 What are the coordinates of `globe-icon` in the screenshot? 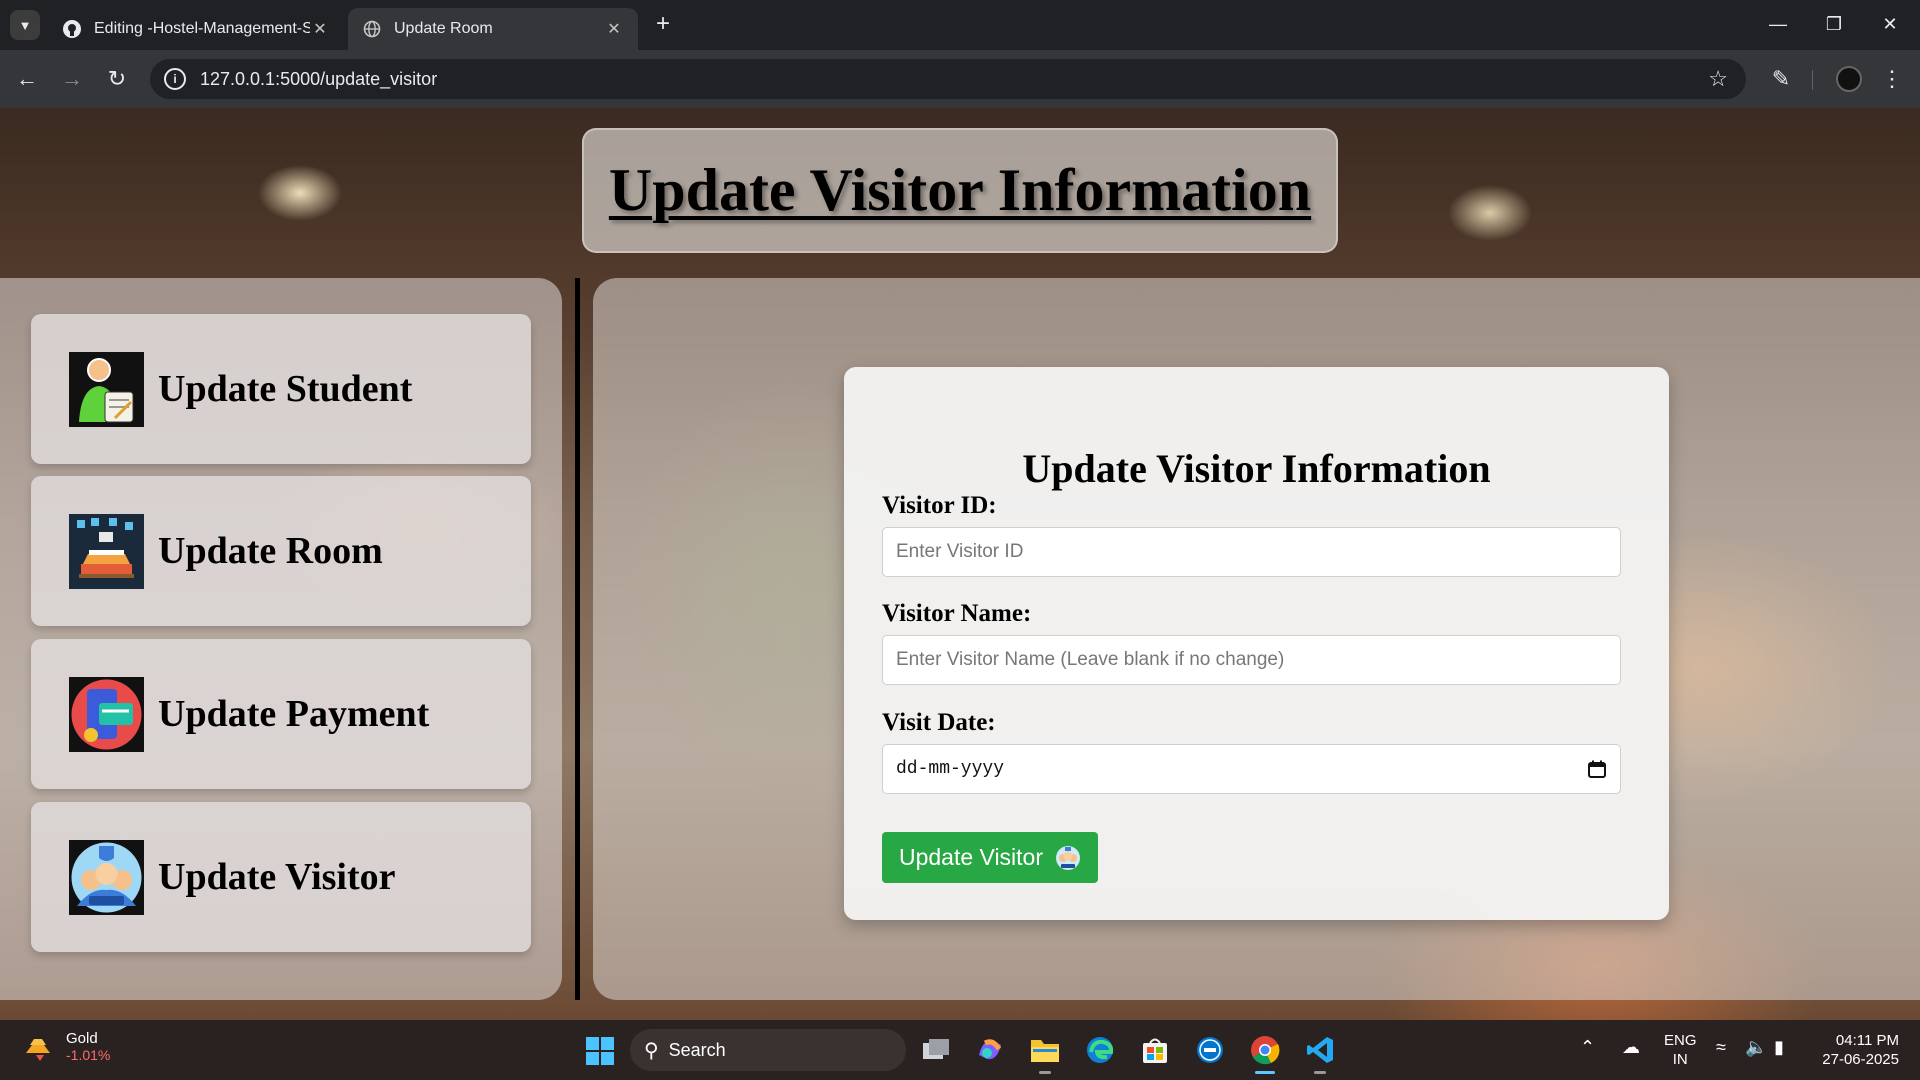 It's located at (372, 29).